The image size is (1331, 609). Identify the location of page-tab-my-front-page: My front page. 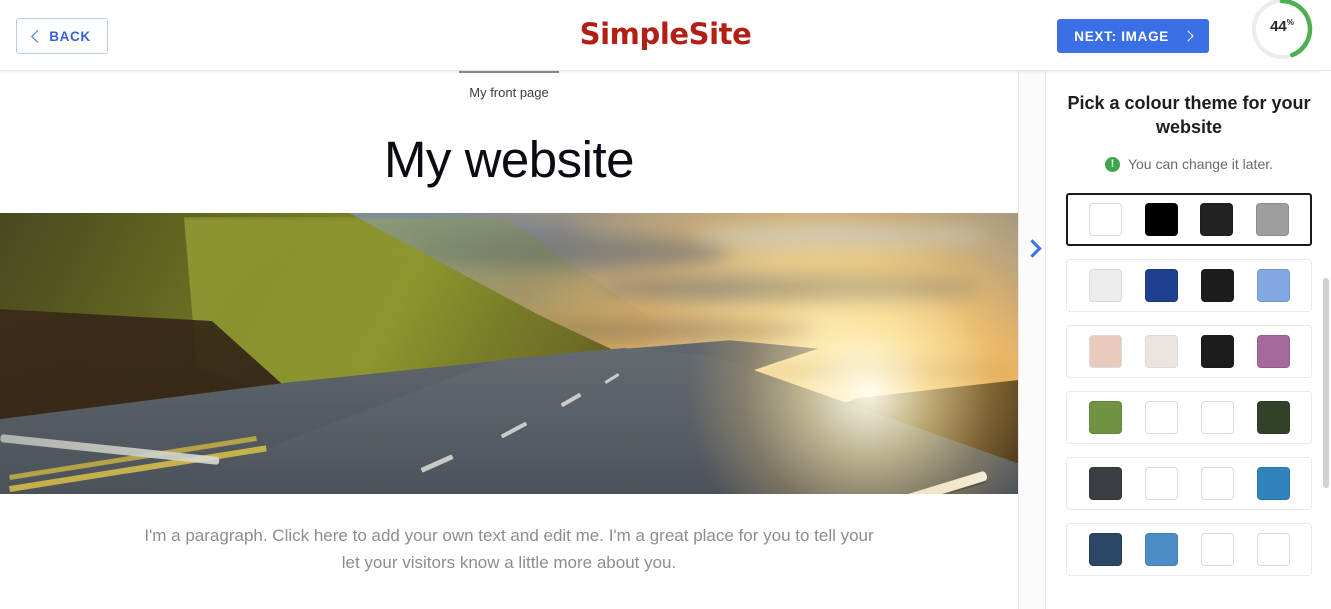
(509, 86).